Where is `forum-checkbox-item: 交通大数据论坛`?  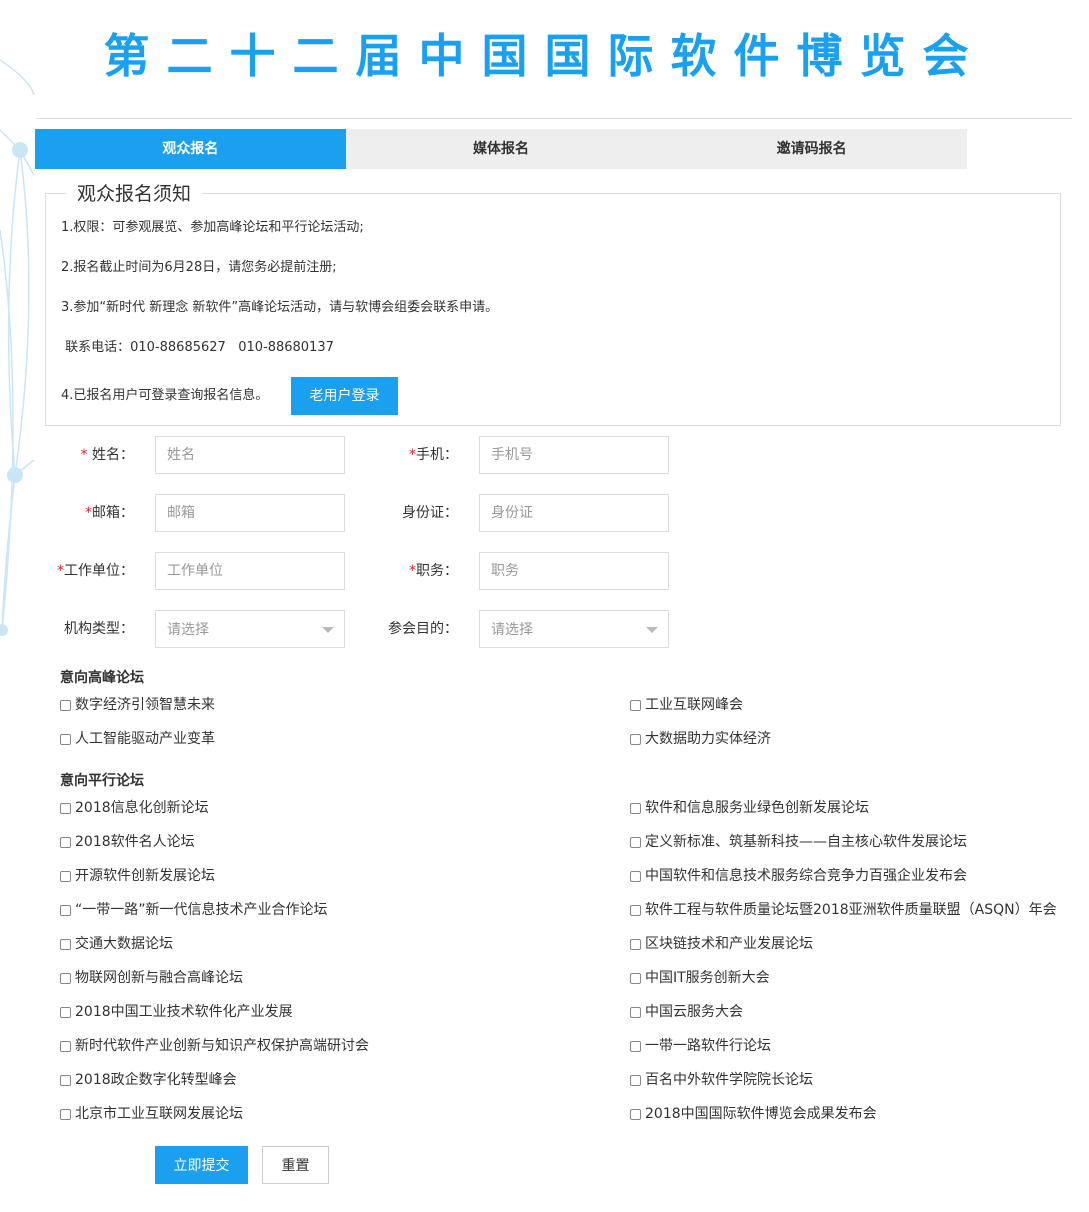
forum-checkbox-item: 交通大数据论坛 is located at coordinates (116, 944).